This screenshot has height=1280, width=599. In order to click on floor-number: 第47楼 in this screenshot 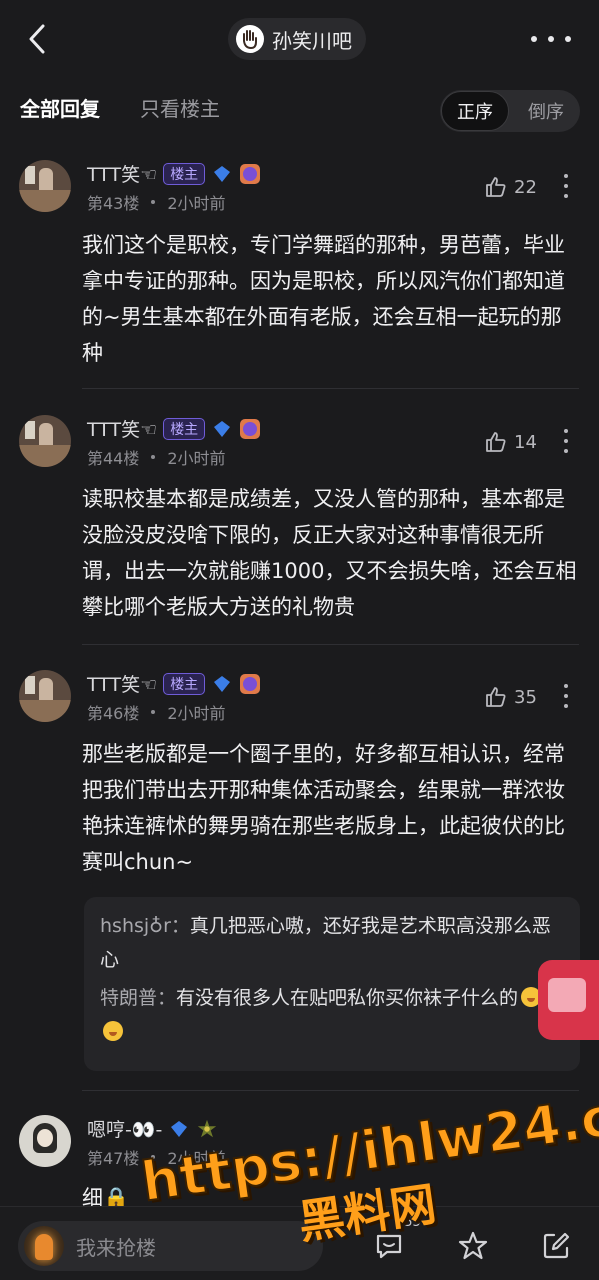, I will do `click(113, 1158)`.